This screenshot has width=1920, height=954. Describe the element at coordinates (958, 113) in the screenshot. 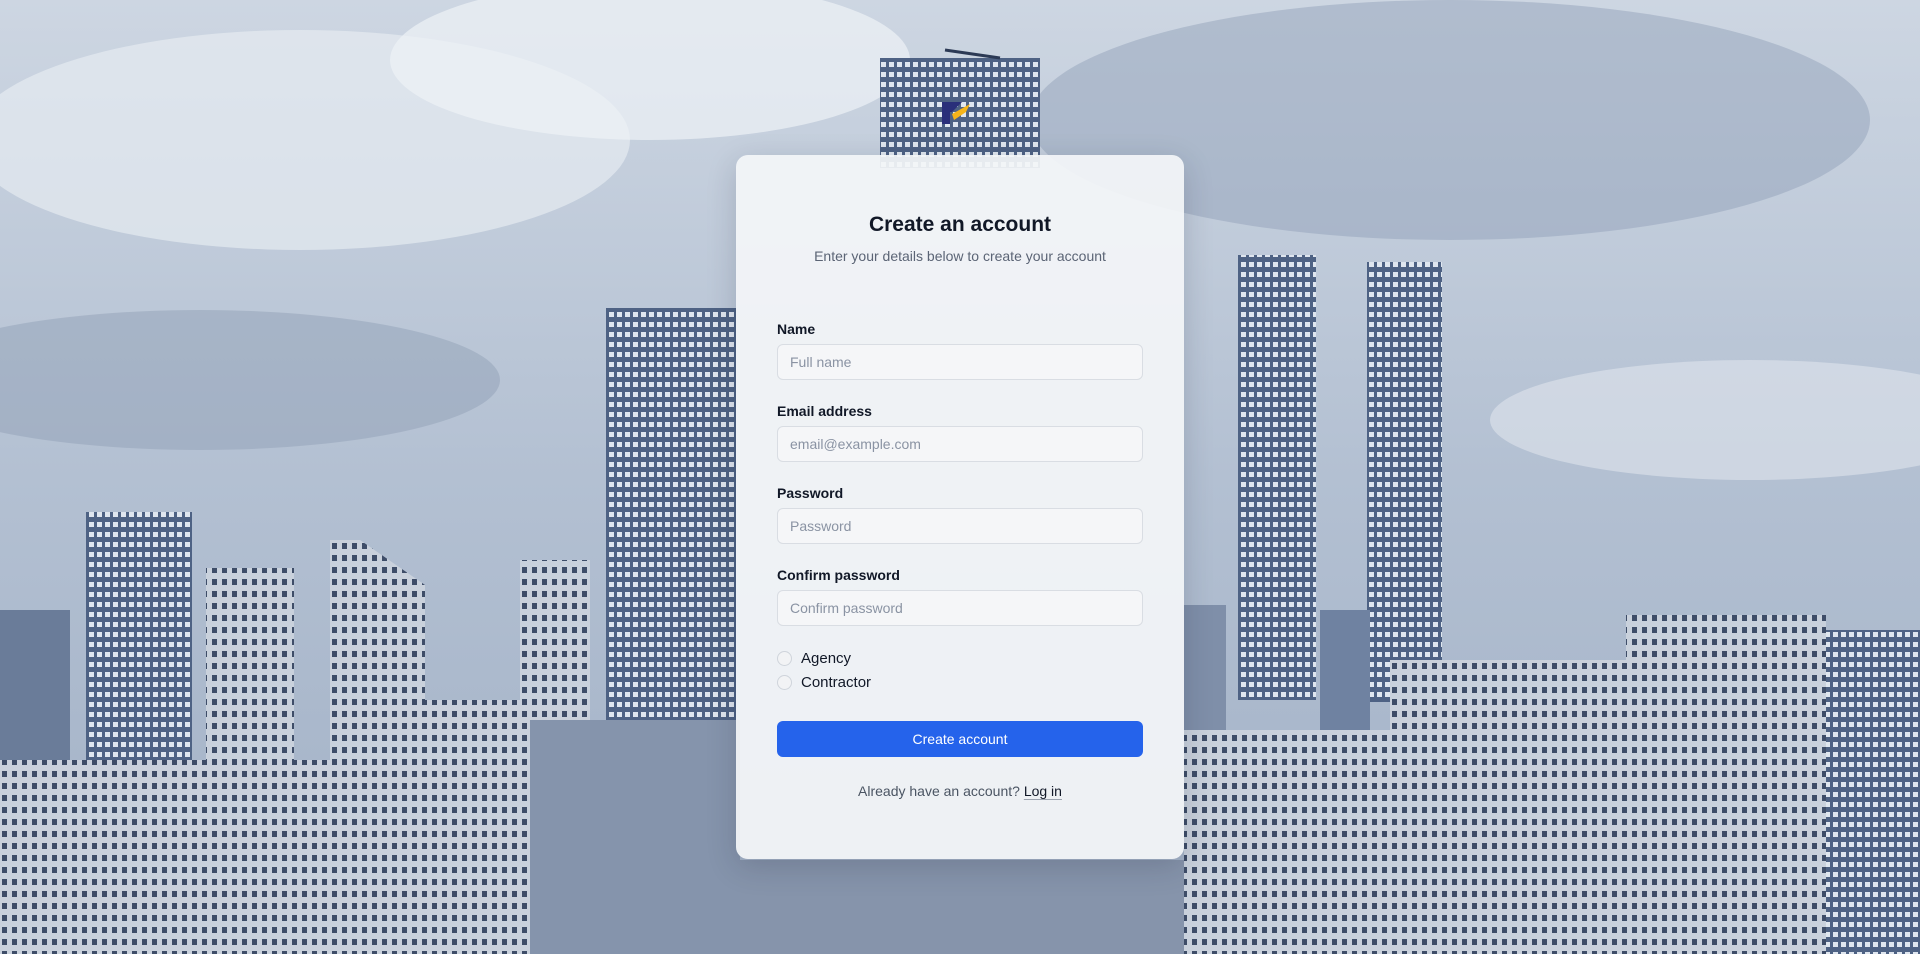

I see `brand-logo-icon` at that location.